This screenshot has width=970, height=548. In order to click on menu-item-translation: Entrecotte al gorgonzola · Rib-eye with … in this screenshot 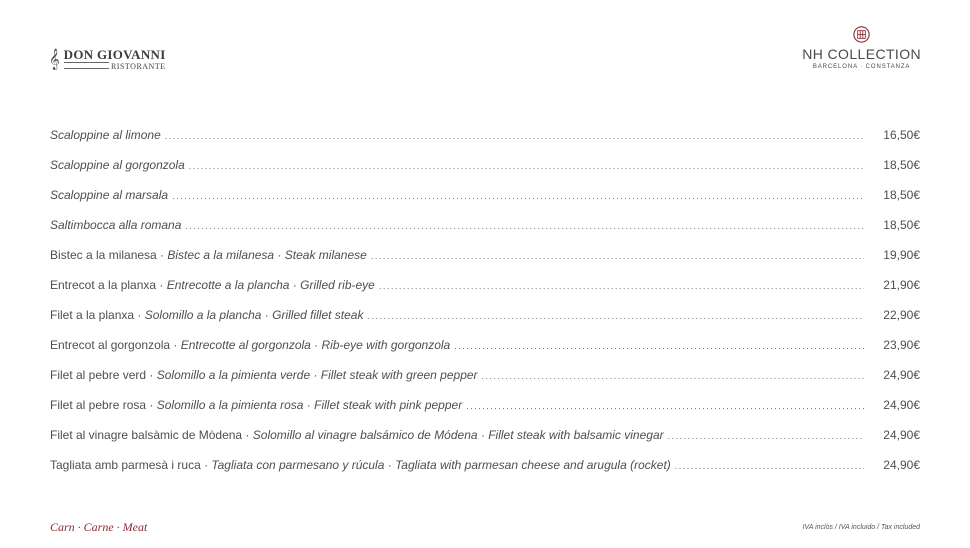, I will do `click(315, 345)`.